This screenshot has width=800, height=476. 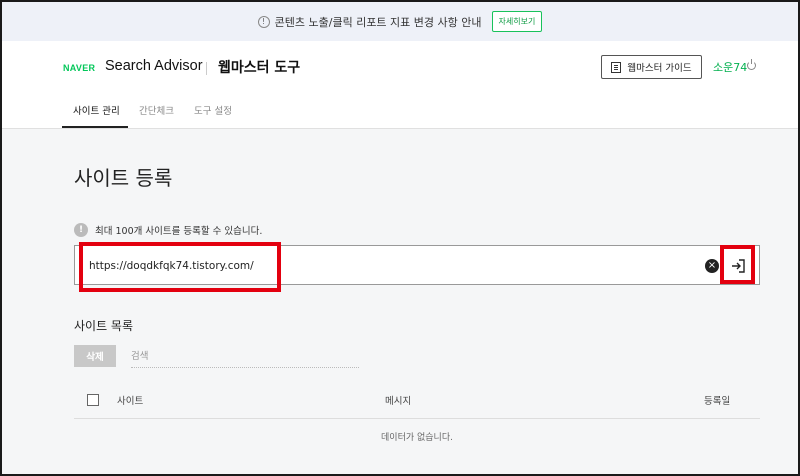 I want to click on logout-icon, so click(x=751, y=64).